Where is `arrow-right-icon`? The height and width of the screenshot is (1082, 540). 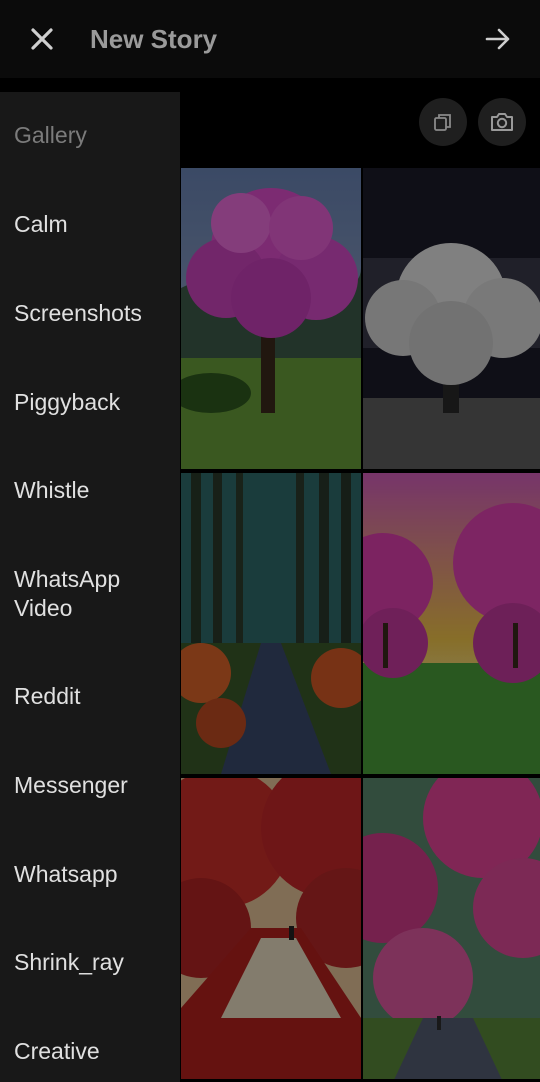
arrow-right-icon is located at coordinates (497, 39).